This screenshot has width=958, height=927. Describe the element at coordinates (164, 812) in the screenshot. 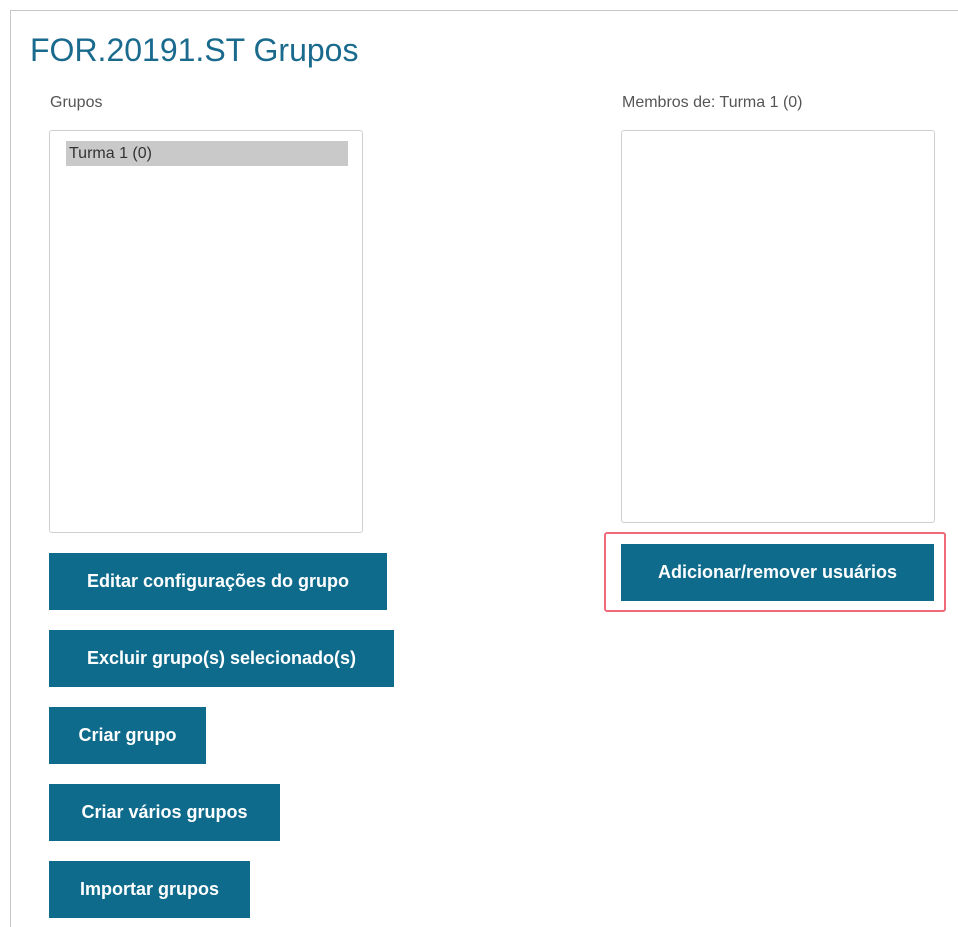

I see `create-multiple-groups-button: Criar vários grupos` at that location.